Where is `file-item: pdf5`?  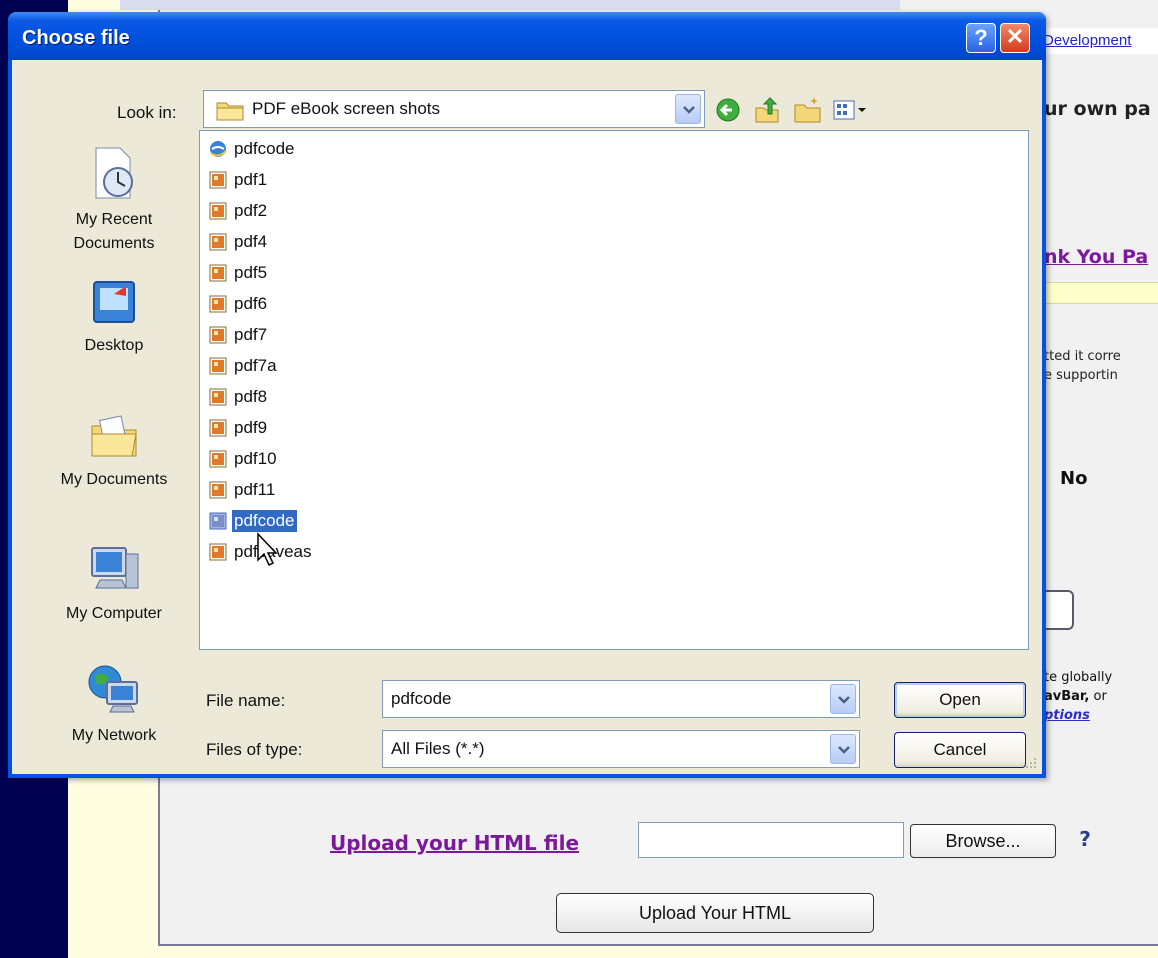
file-item: pdf5 is located at coordinates (238, 273).